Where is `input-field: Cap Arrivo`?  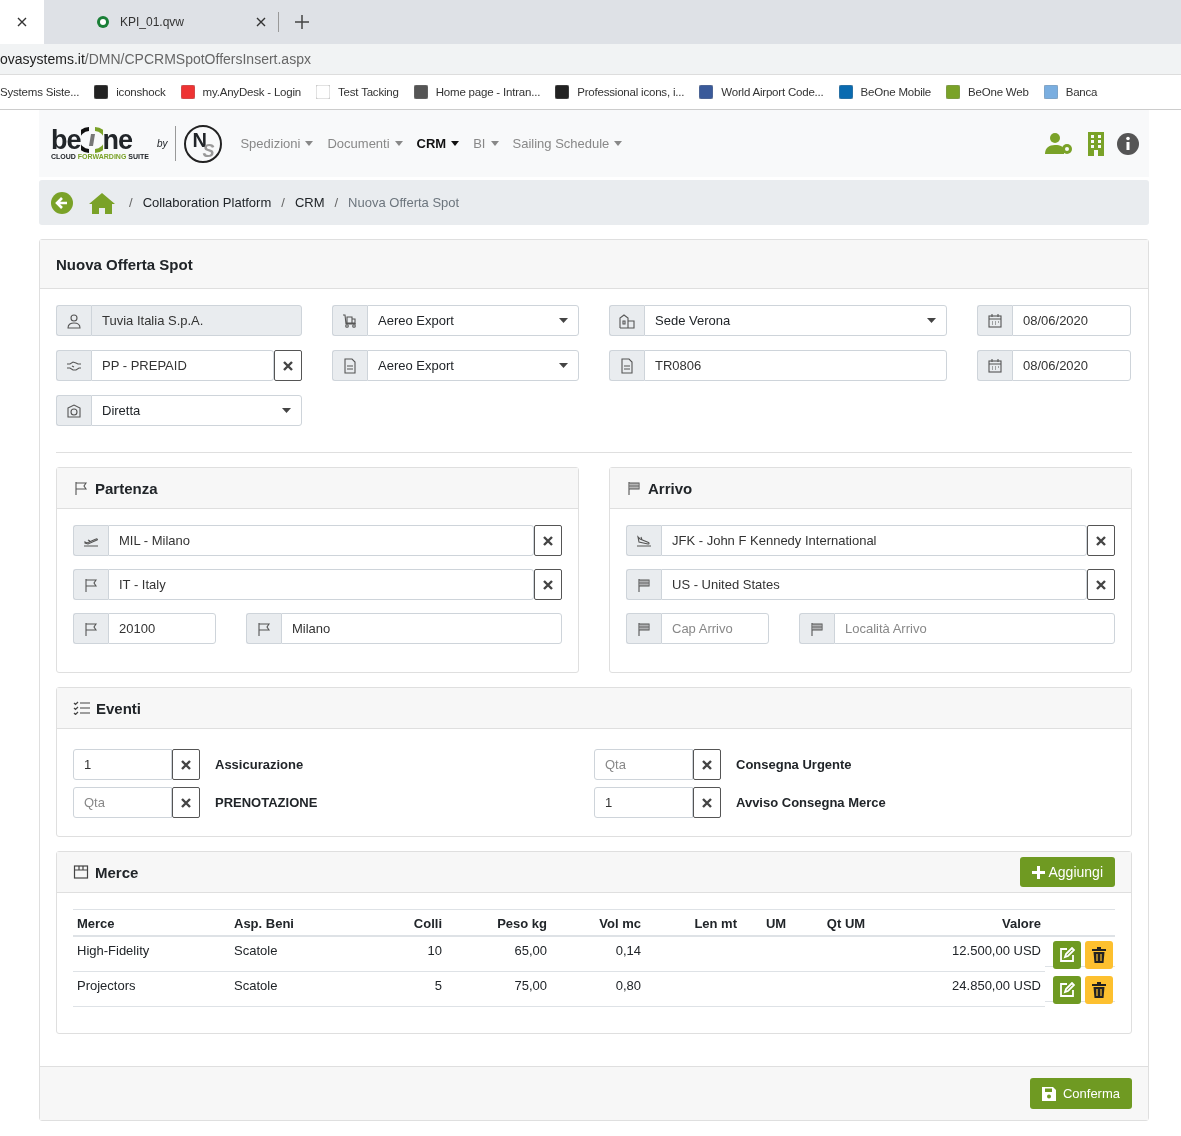 input-field: Cap Arrivo is located at coordinates (715, 628).